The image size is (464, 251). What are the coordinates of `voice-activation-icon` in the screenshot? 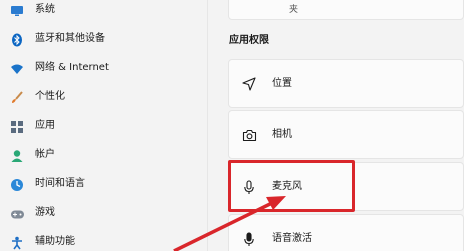 It's located at (249, 239).